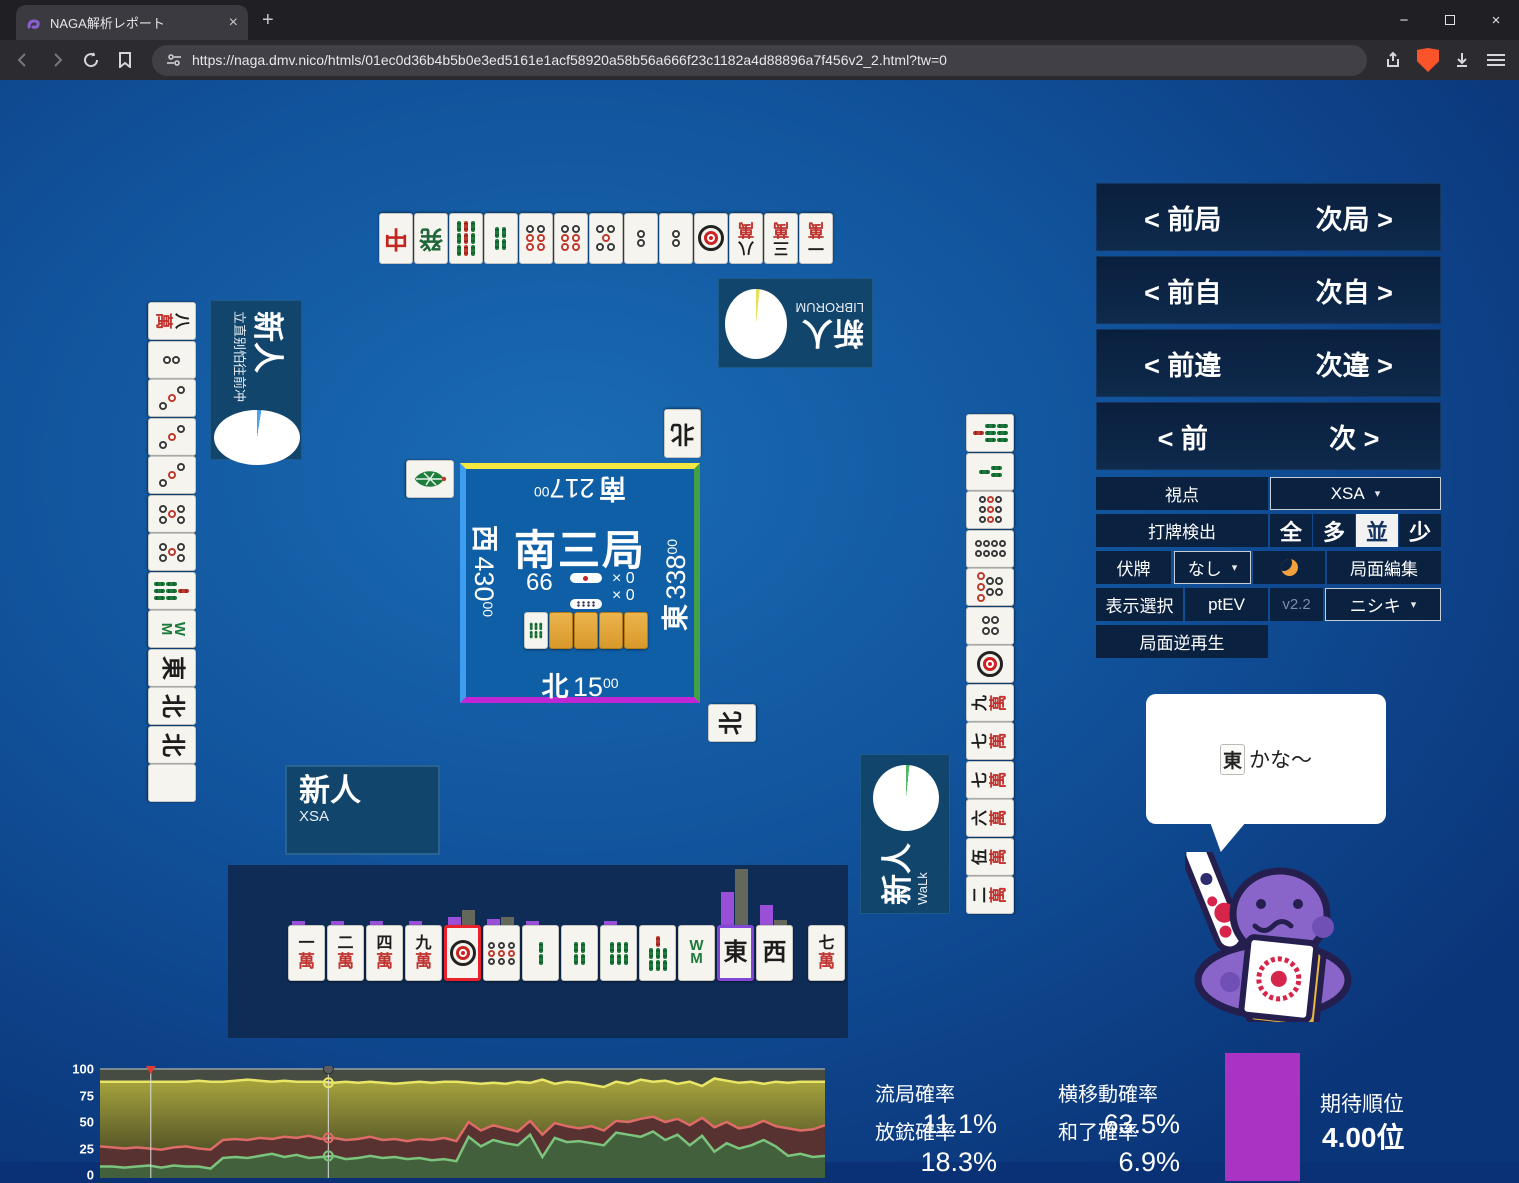 This screenshot has height=1183, width=1519. I want to click on tile-7p, so click(990, 587).